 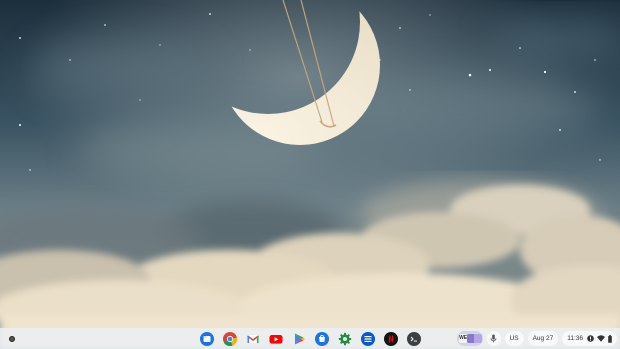 I want to click on ime-menu-button: US, so click(x=514, y=338).